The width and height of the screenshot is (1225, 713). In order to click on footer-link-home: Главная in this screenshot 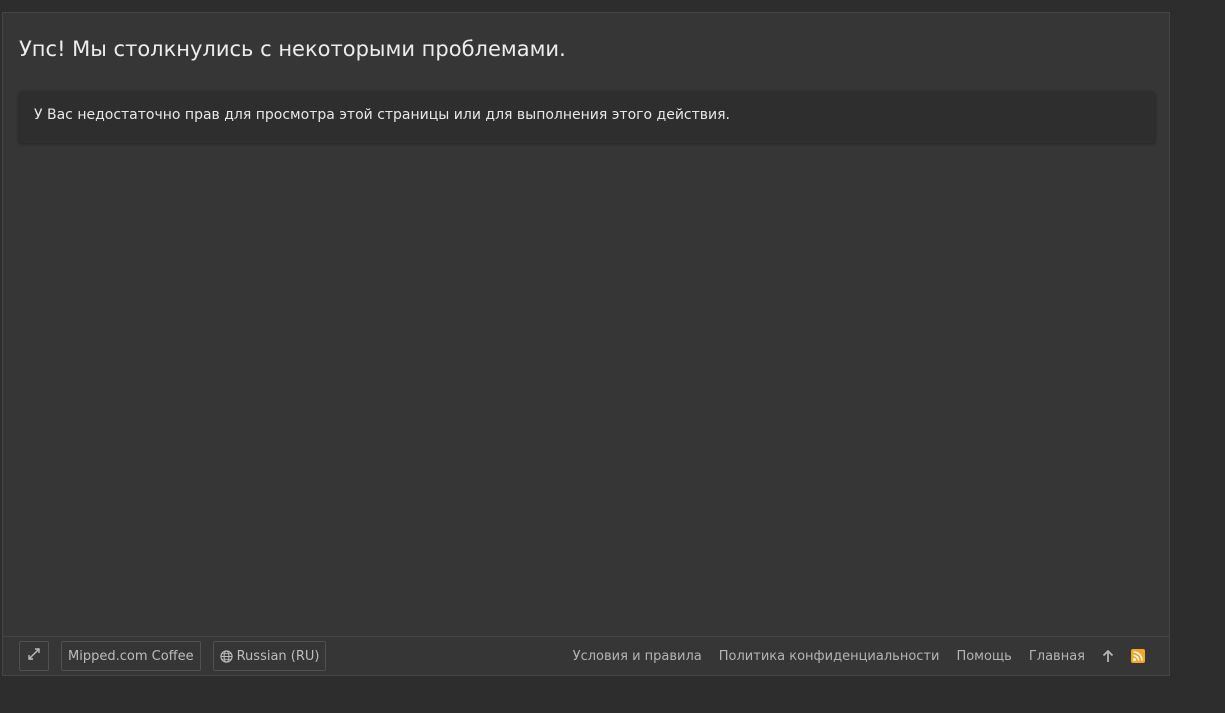, I will do `click(1057, 656)`.